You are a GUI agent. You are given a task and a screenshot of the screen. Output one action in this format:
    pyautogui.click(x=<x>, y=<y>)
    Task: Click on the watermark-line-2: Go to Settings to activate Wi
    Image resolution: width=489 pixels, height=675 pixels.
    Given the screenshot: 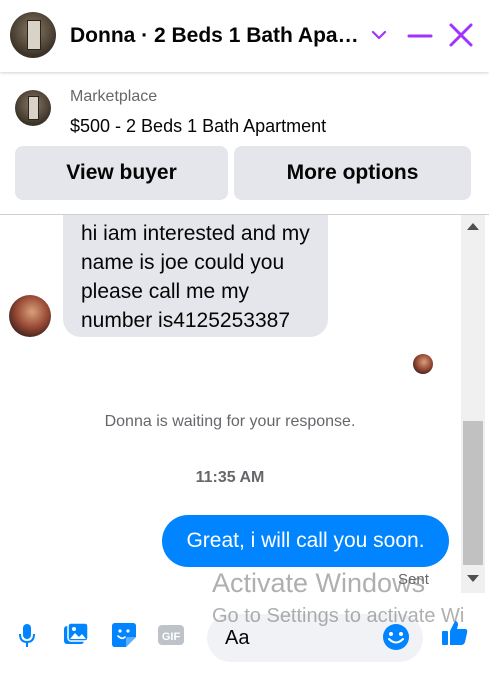 What is the action you would take?
    pyautogui.click(x=338, y=616)
    